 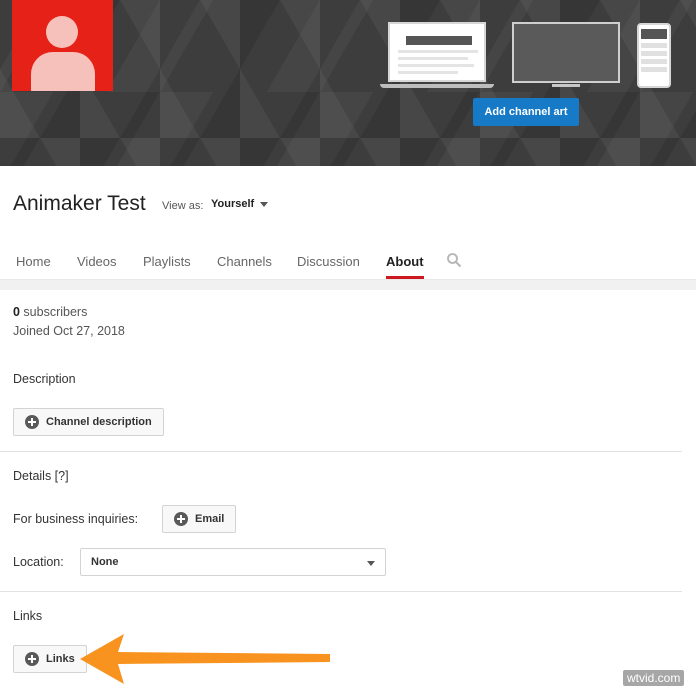 What do you see at coordinates (654, 55) in the screenshot?
I see `phone-preview-icon` at bounding box center [654, 55].